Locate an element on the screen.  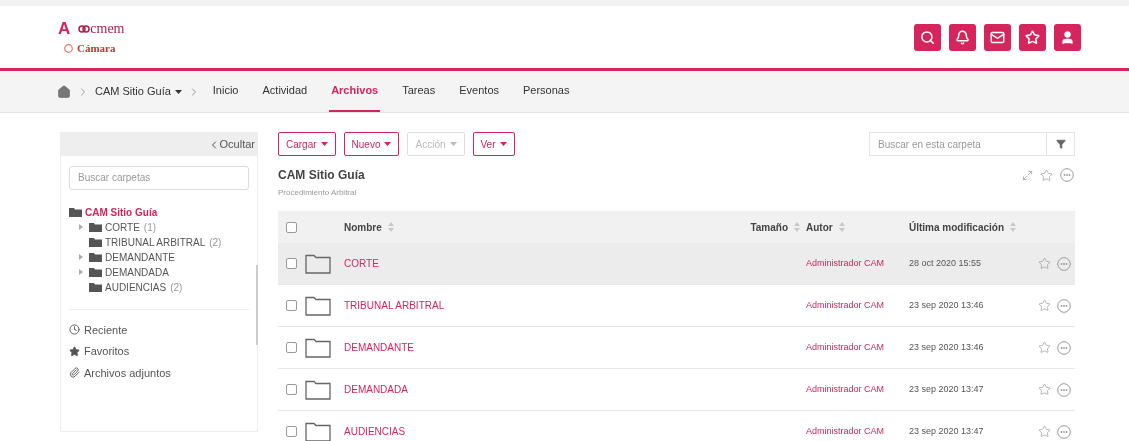
sidebar-link: Reciente is located at coordinates (98, 329).